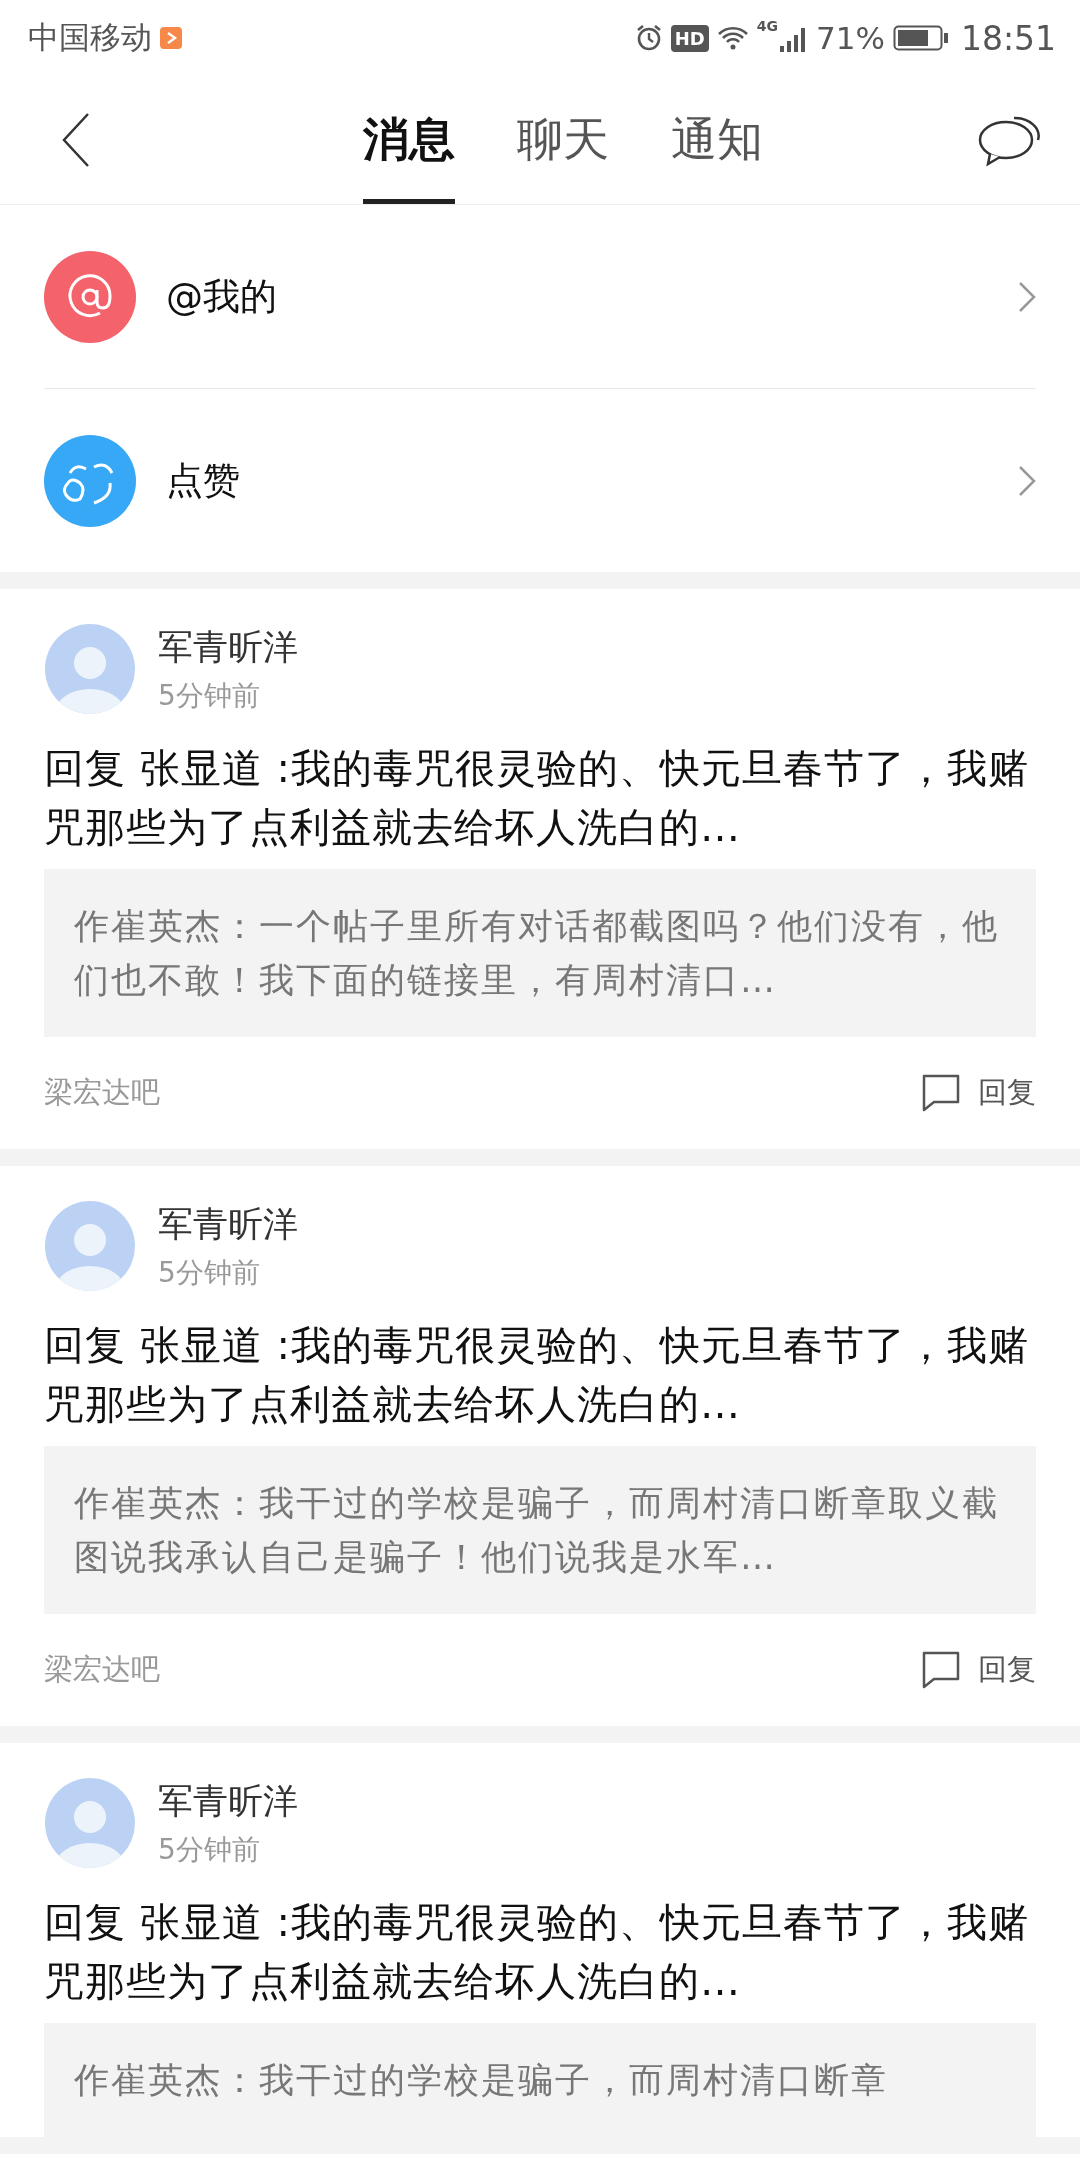 This screenshot has width=1080, height=2160. I want to click on menu-label: @我的, so click(577, 296).